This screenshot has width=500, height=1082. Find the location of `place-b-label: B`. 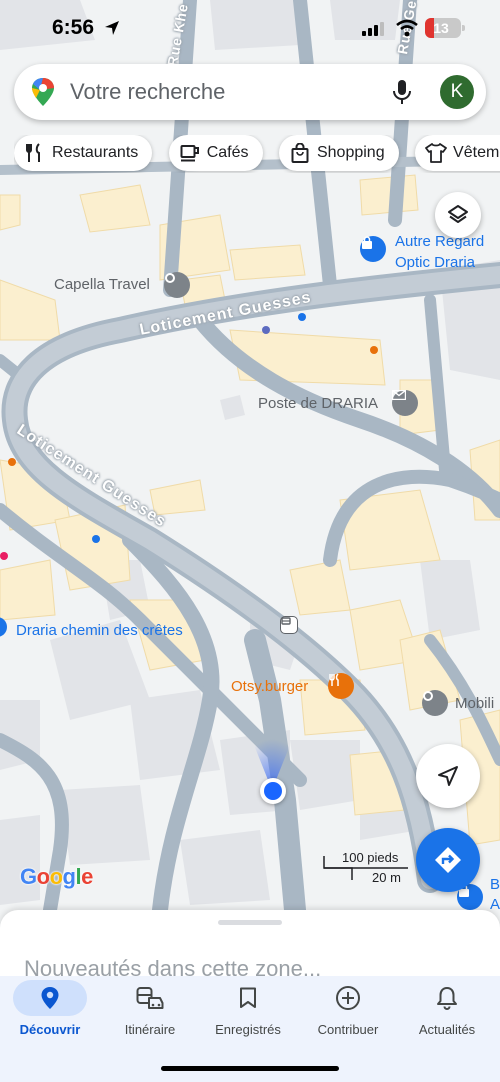

place-b-label: B is located at coordinates (495, 884).